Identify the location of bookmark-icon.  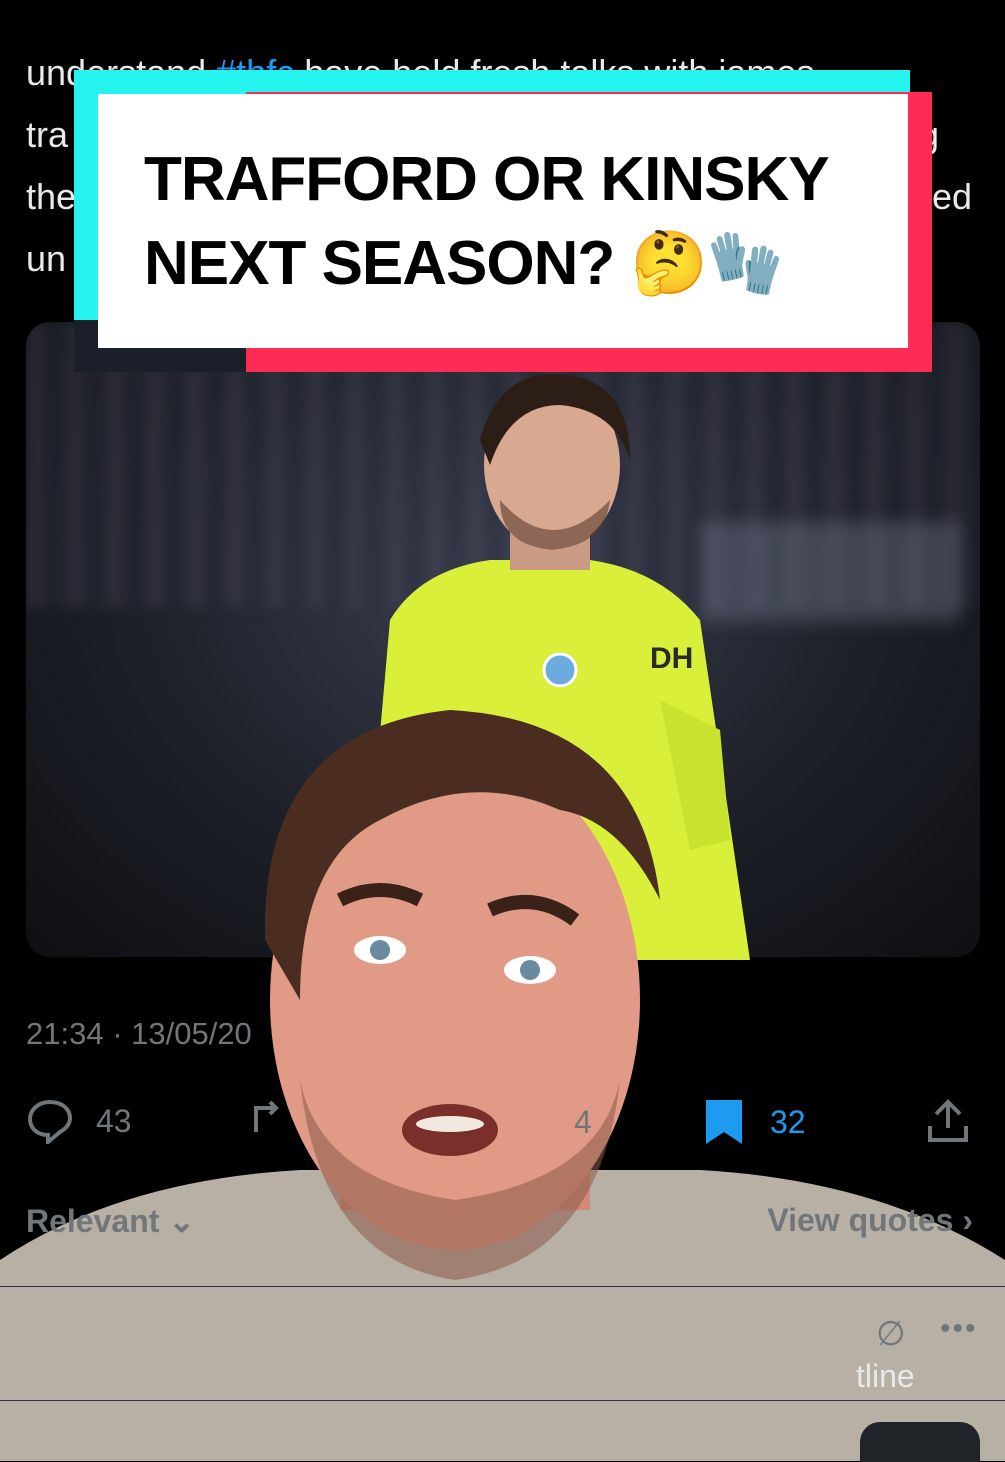
(724, 1122).